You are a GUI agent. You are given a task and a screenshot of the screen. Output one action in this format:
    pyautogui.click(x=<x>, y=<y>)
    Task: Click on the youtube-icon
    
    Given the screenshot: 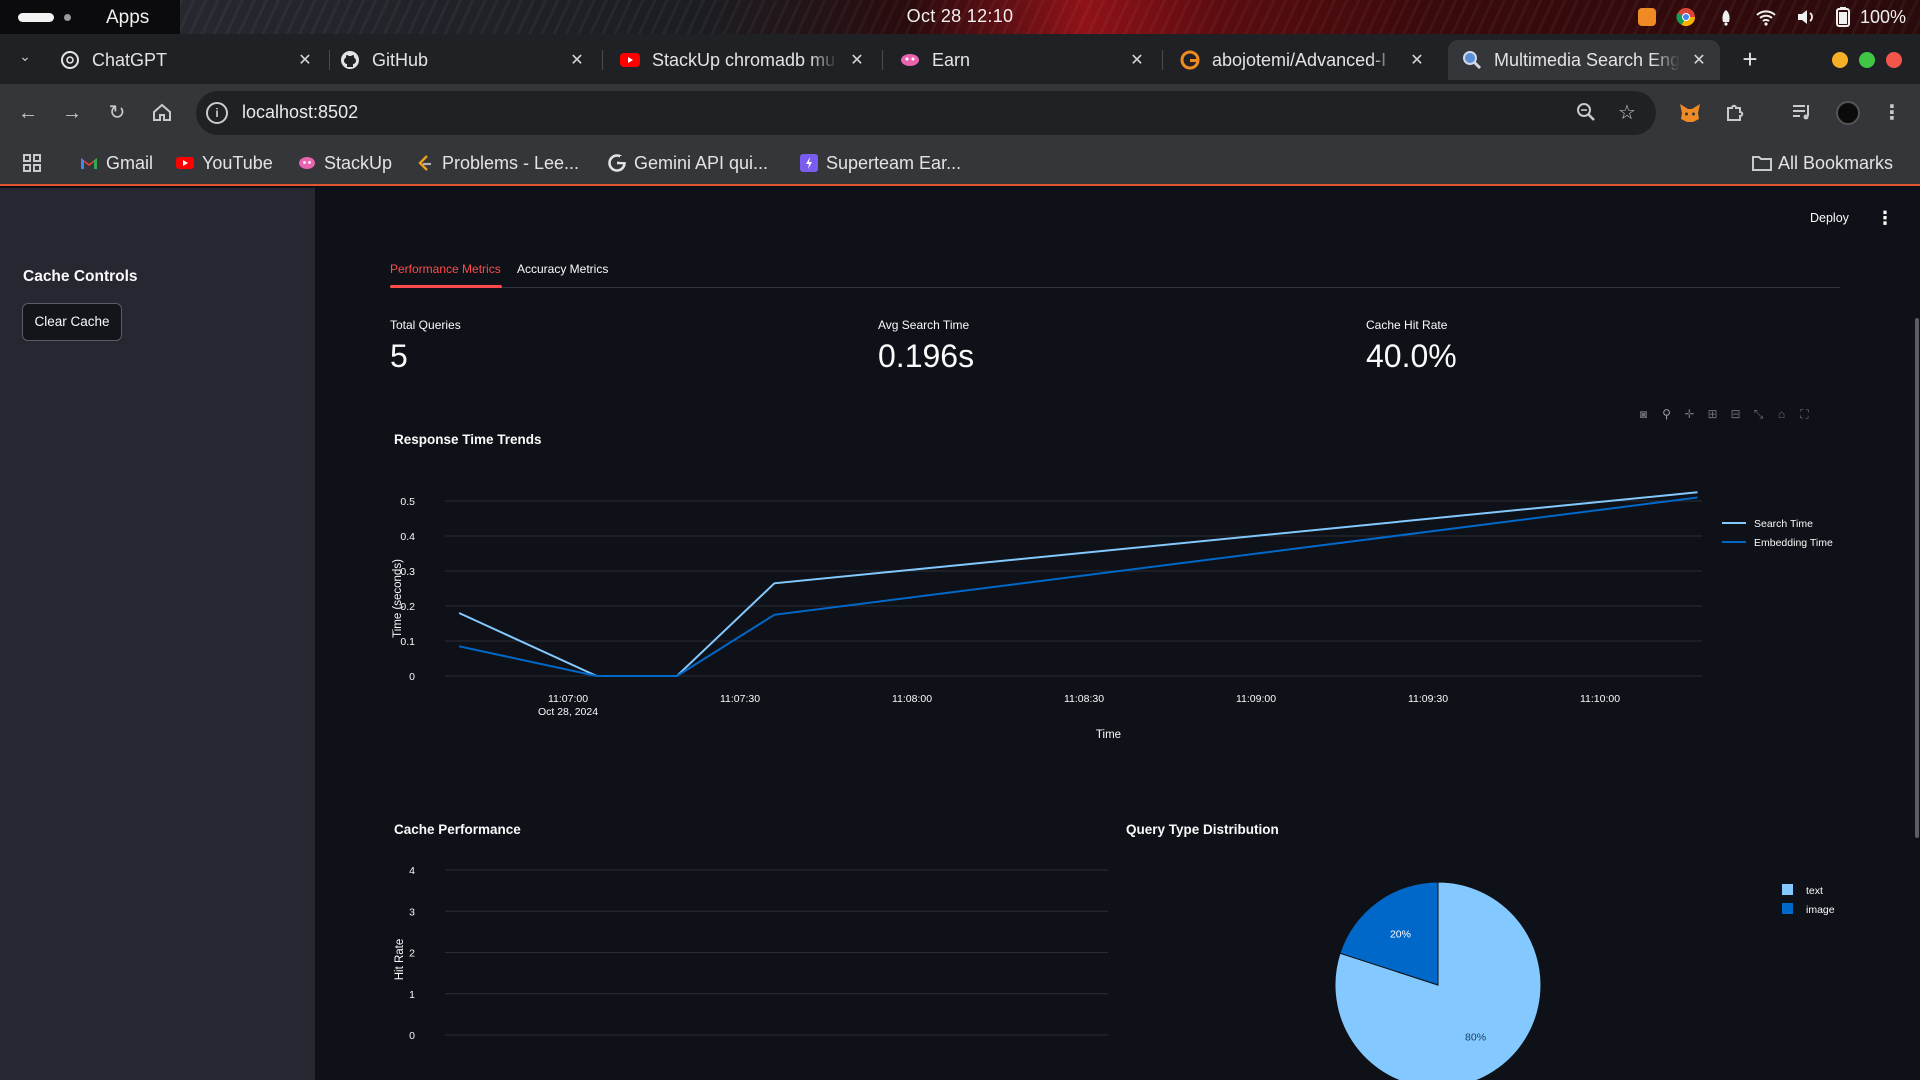 What is the action you would take?
    pyautogui.click(x=630, y=60)
    